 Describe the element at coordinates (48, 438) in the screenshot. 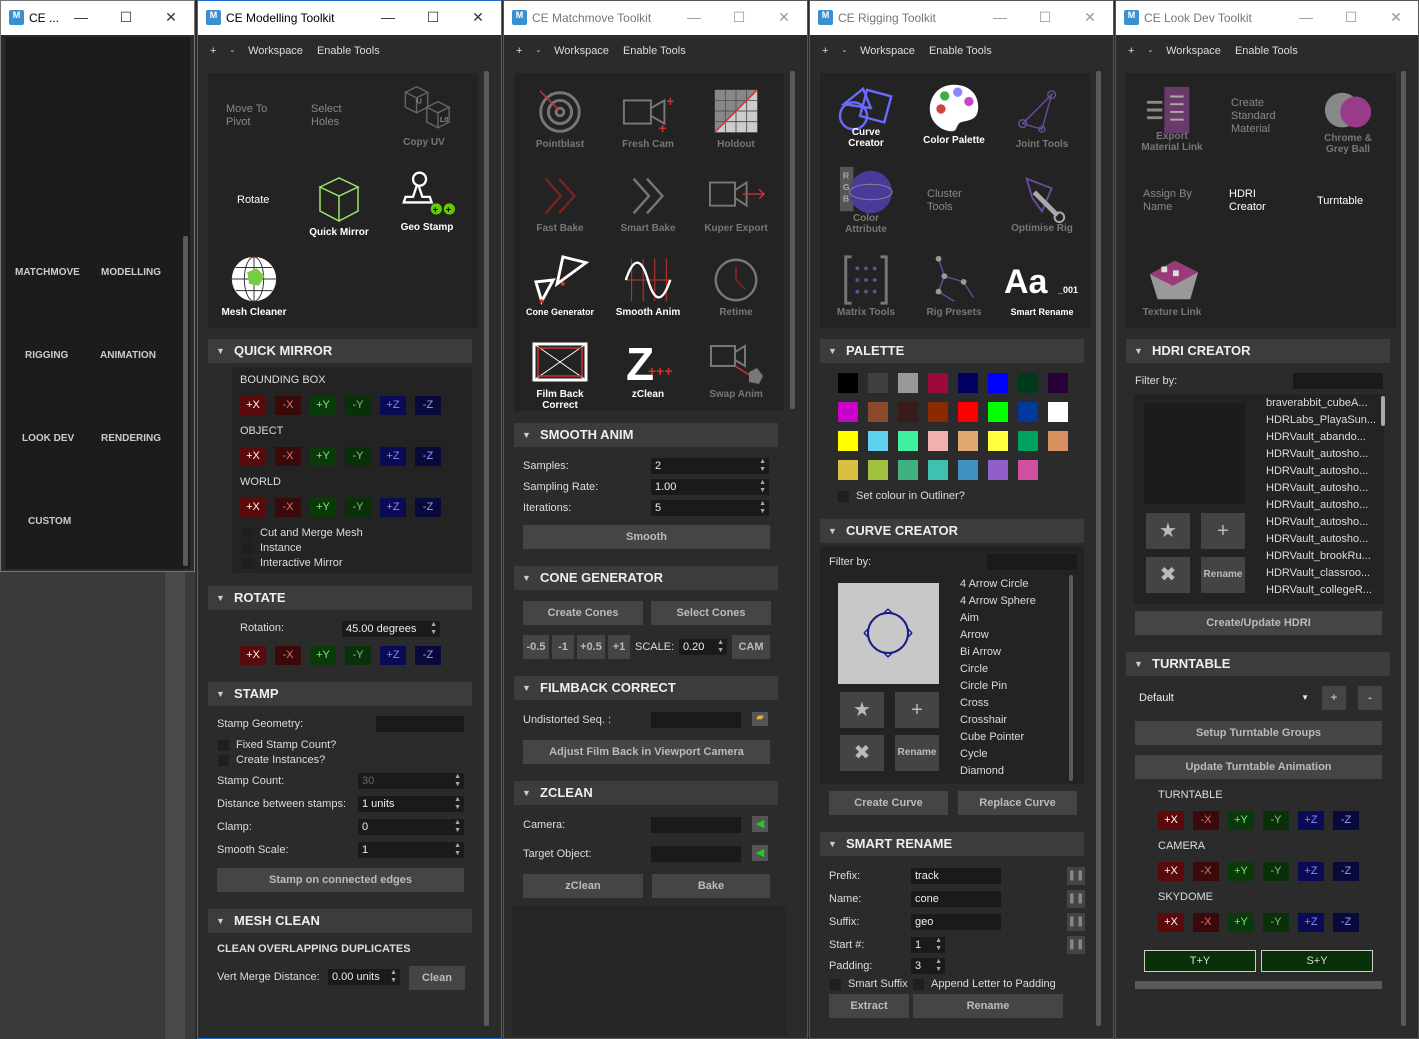

I see `sidebar-item-lookdev: LOOK DEV` at that location.